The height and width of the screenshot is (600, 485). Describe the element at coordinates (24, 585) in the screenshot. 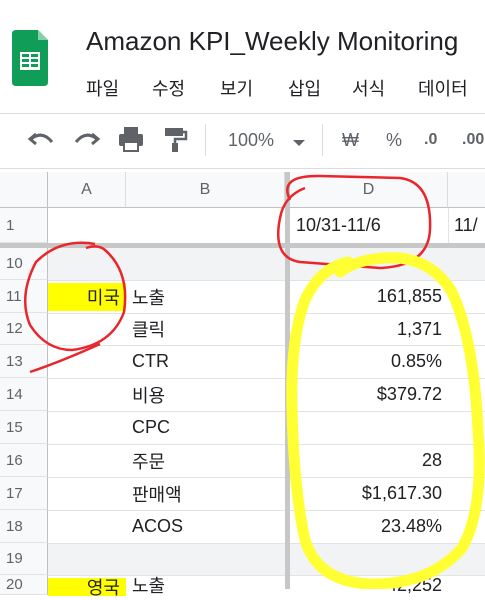

I see `row-header: 20` at that location.